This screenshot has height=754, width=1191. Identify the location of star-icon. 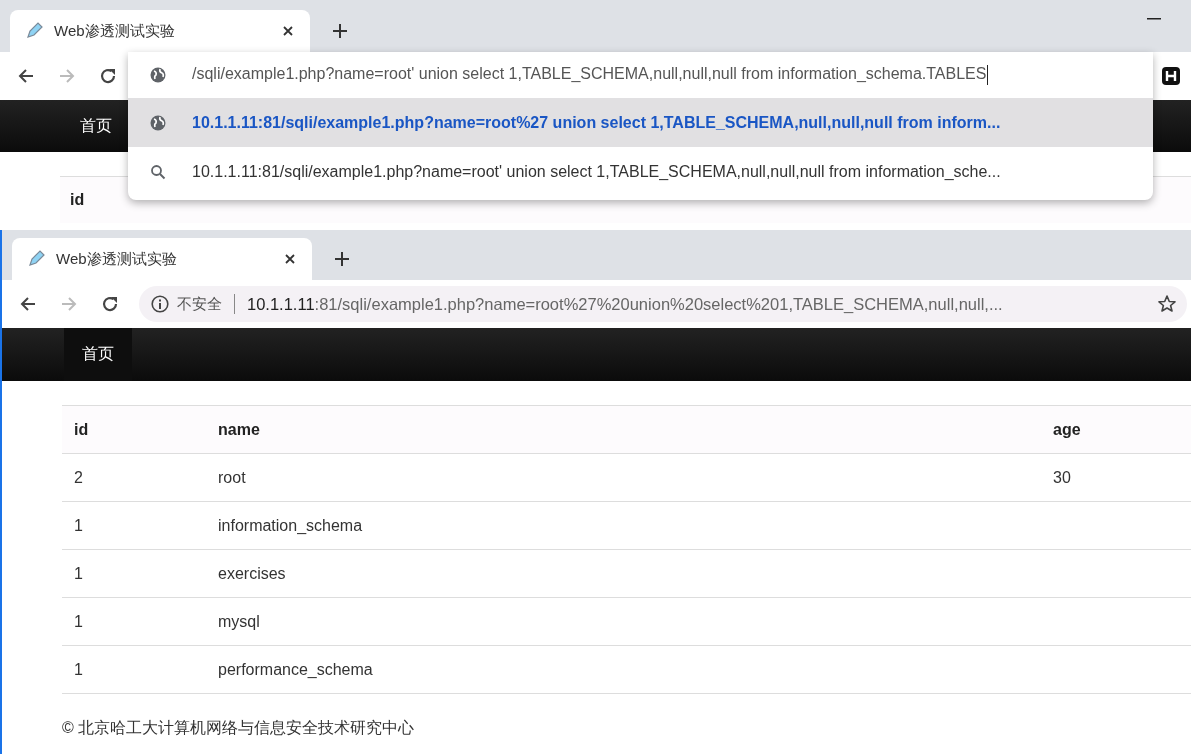
(1167, 304).